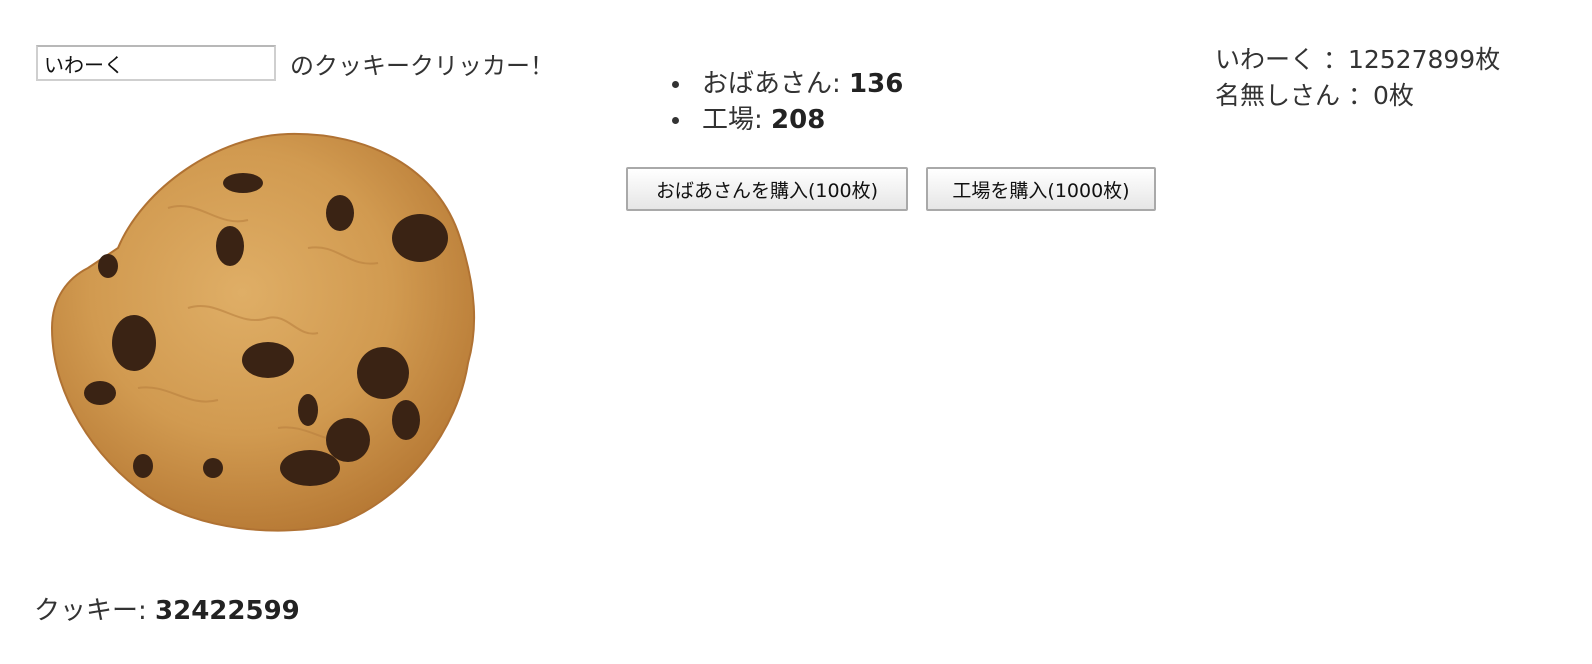 The width and height of the screenshot is (1592, 664). Describe the element at coordinates (156, 63) in the screenshot. I see `player-name-input` at that location.